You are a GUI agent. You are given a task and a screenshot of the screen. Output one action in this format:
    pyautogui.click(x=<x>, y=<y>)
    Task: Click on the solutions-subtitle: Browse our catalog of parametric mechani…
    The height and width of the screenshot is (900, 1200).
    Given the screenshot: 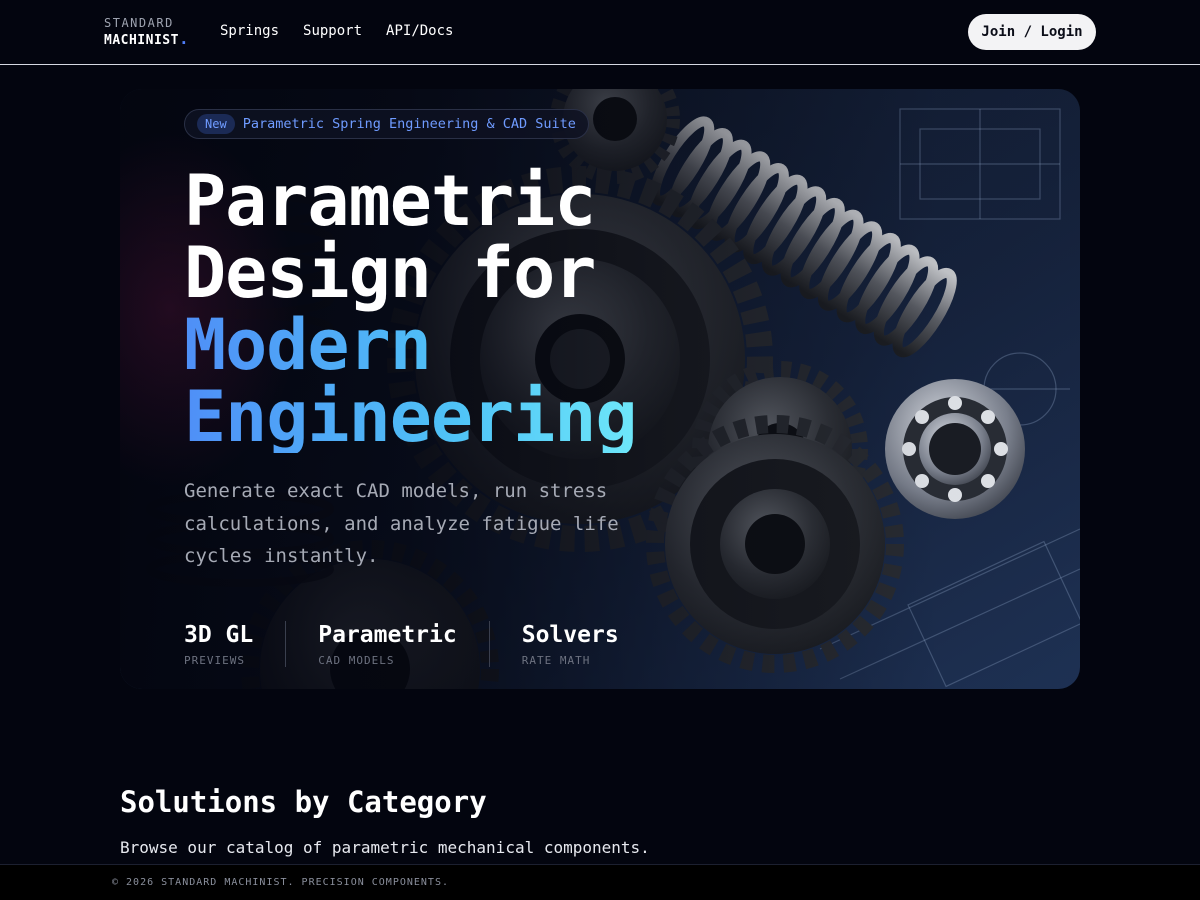 What is the action you would take?
    pyautogui.click(x=385, y=847)
    